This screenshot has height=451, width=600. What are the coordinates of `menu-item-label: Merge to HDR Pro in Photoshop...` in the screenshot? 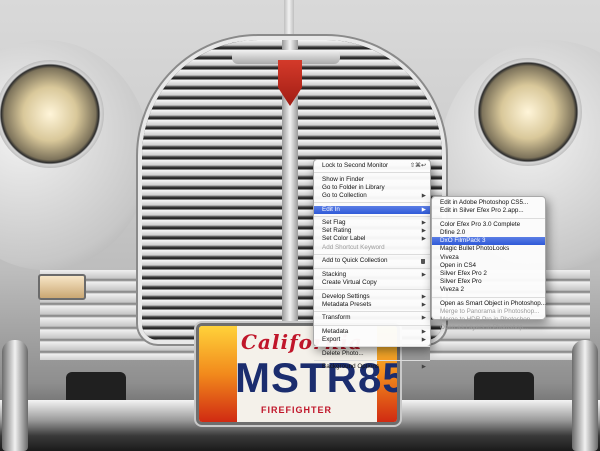 It's located at (488, 320).